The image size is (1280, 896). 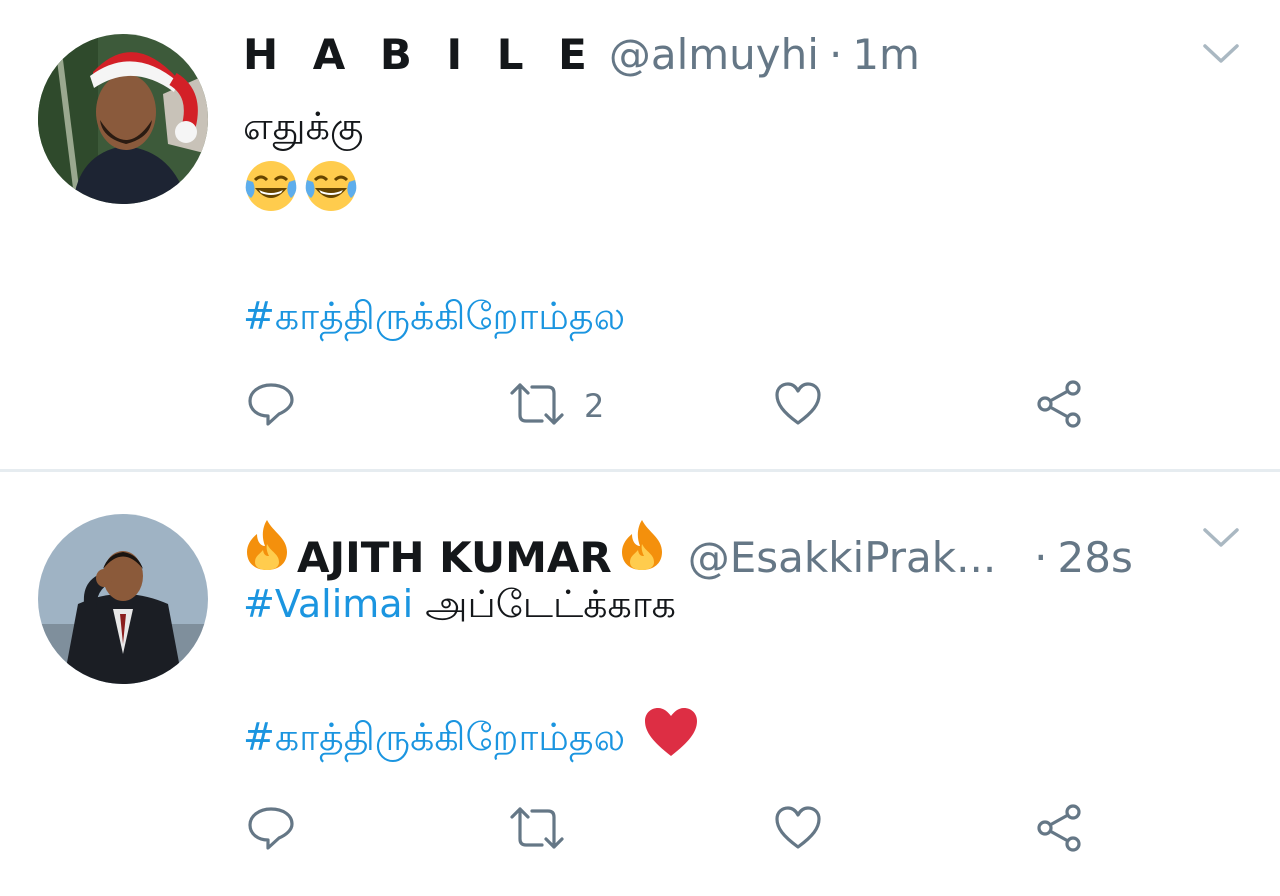 What do you see at coordinates (640, 830) in the screenshot?
I see `tweet-actions` at bounding box center [640, 830].